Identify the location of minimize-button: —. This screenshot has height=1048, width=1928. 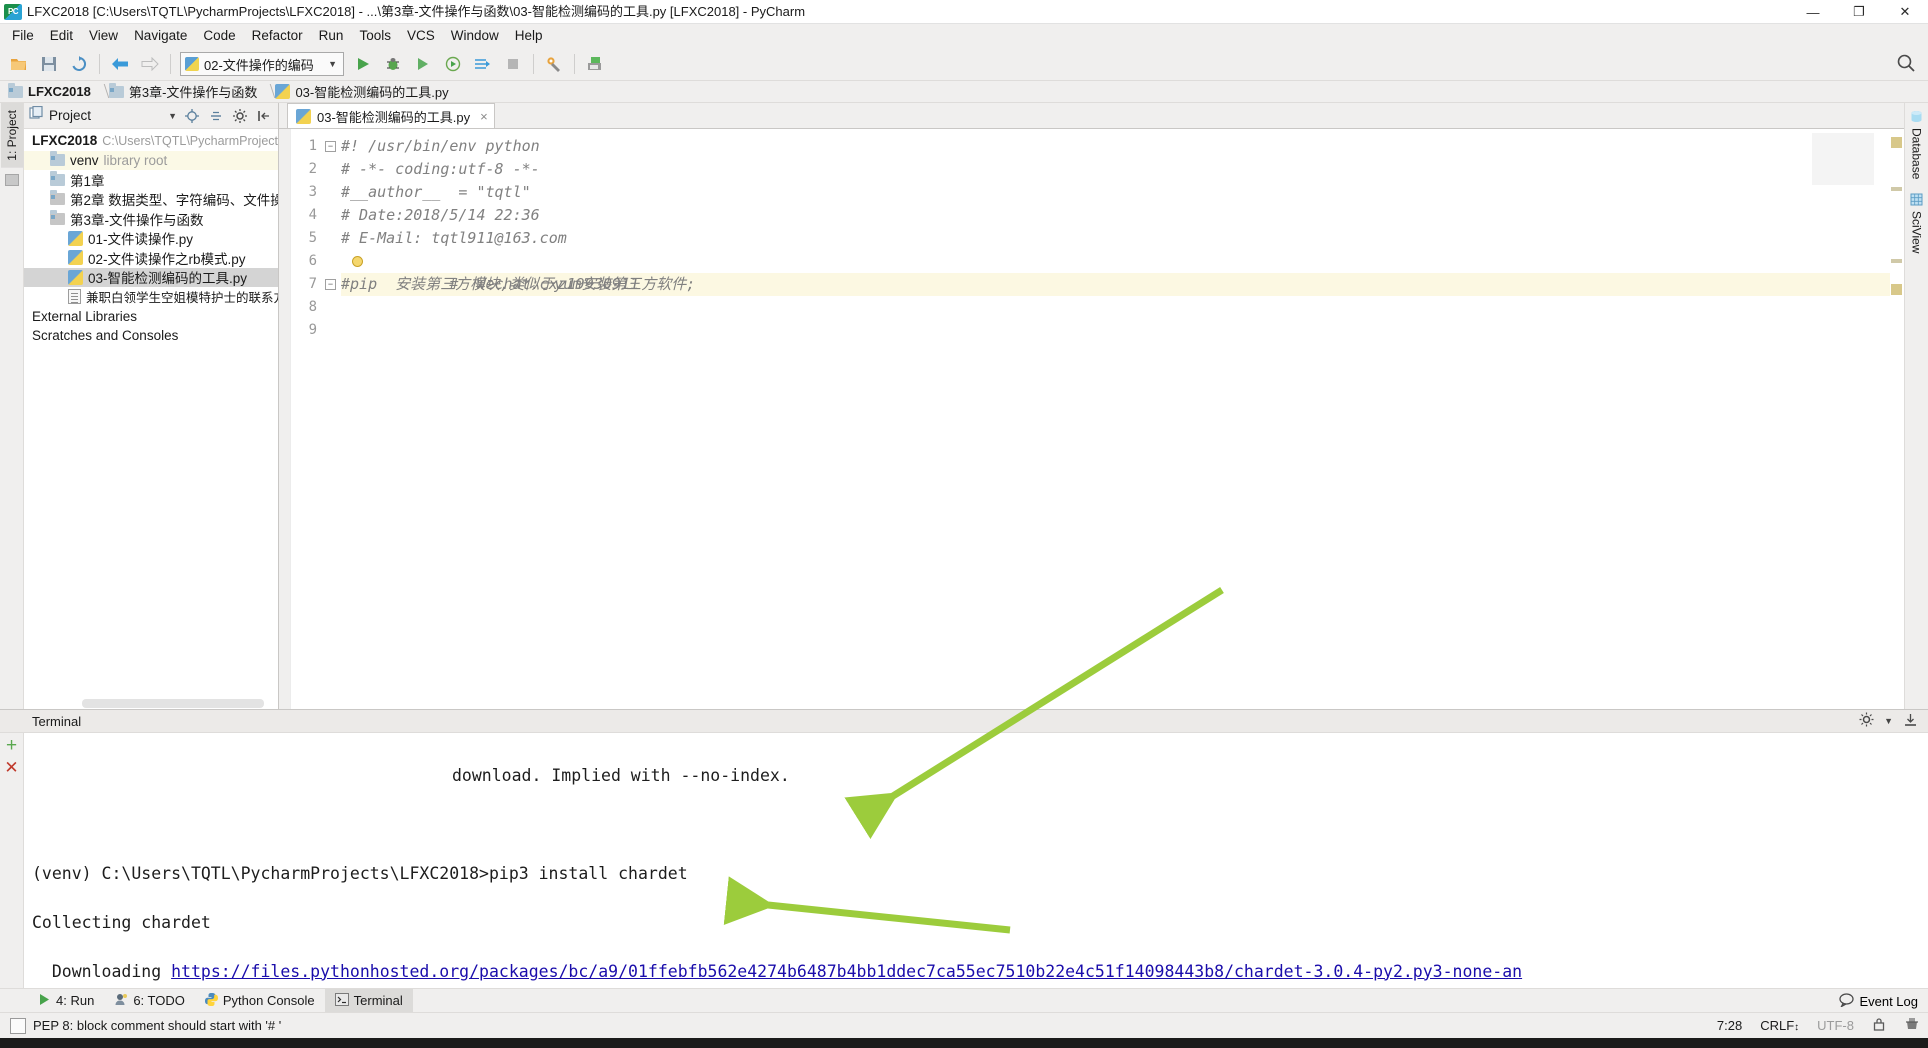
(1813, 12).